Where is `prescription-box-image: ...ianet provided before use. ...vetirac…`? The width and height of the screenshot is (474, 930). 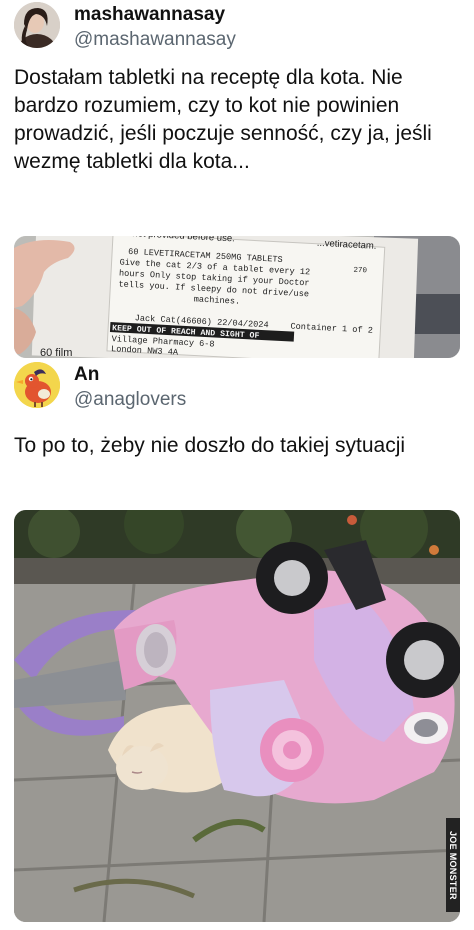 prescription-box-image: ...ianet provided before use. ...vetirac… is located at coordinates (237, 297).